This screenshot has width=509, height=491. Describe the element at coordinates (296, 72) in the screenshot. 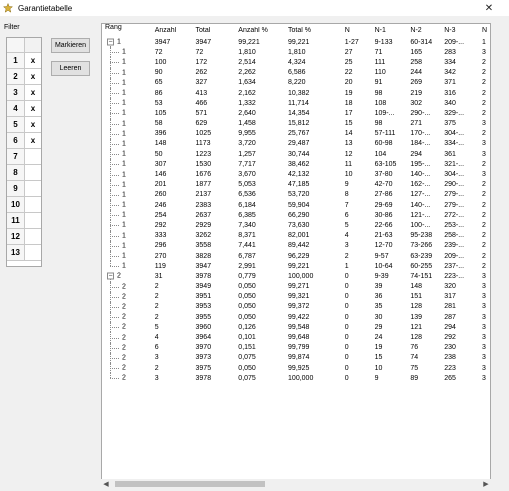

I see `tree-child-row: 1 90 262 2,262 6,586 22 110 244 342 2` at that location.